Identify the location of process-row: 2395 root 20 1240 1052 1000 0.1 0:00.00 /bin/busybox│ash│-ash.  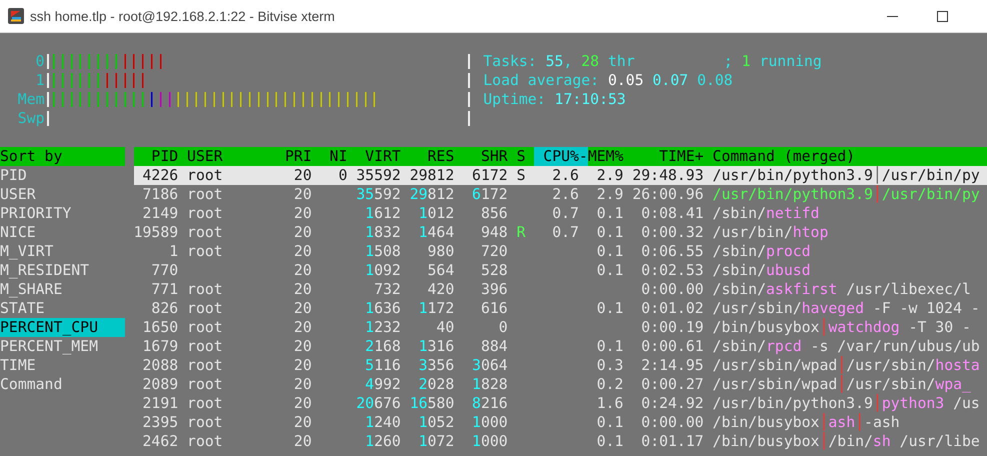
(560, 422).